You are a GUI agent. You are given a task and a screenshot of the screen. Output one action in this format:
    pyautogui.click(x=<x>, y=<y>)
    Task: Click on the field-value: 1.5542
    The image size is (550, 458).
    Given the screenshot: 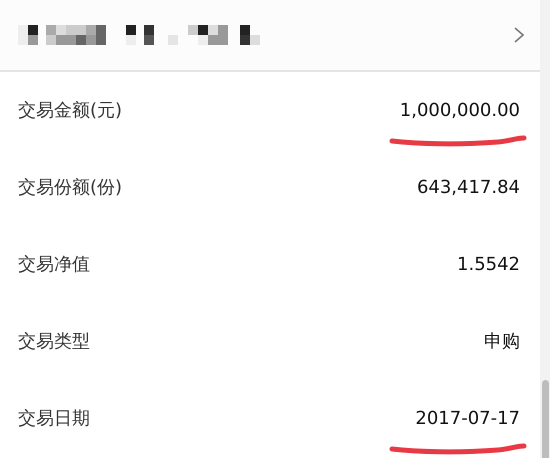 What is the action you would take?
    pyautogui.click(x=488, y=264)
    